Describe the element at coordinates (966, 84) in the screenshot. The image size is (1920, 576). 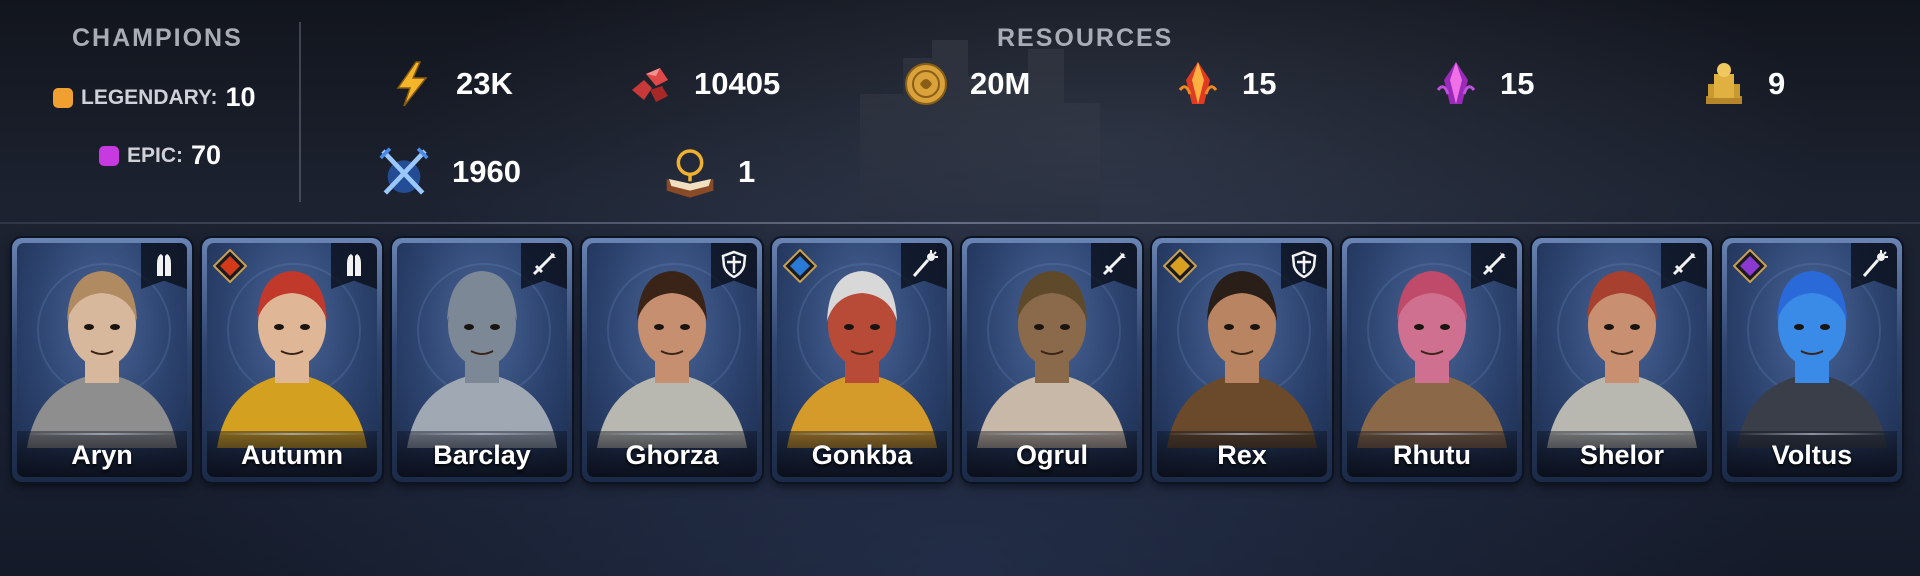
I see `resource-gold: 20M` at that location.